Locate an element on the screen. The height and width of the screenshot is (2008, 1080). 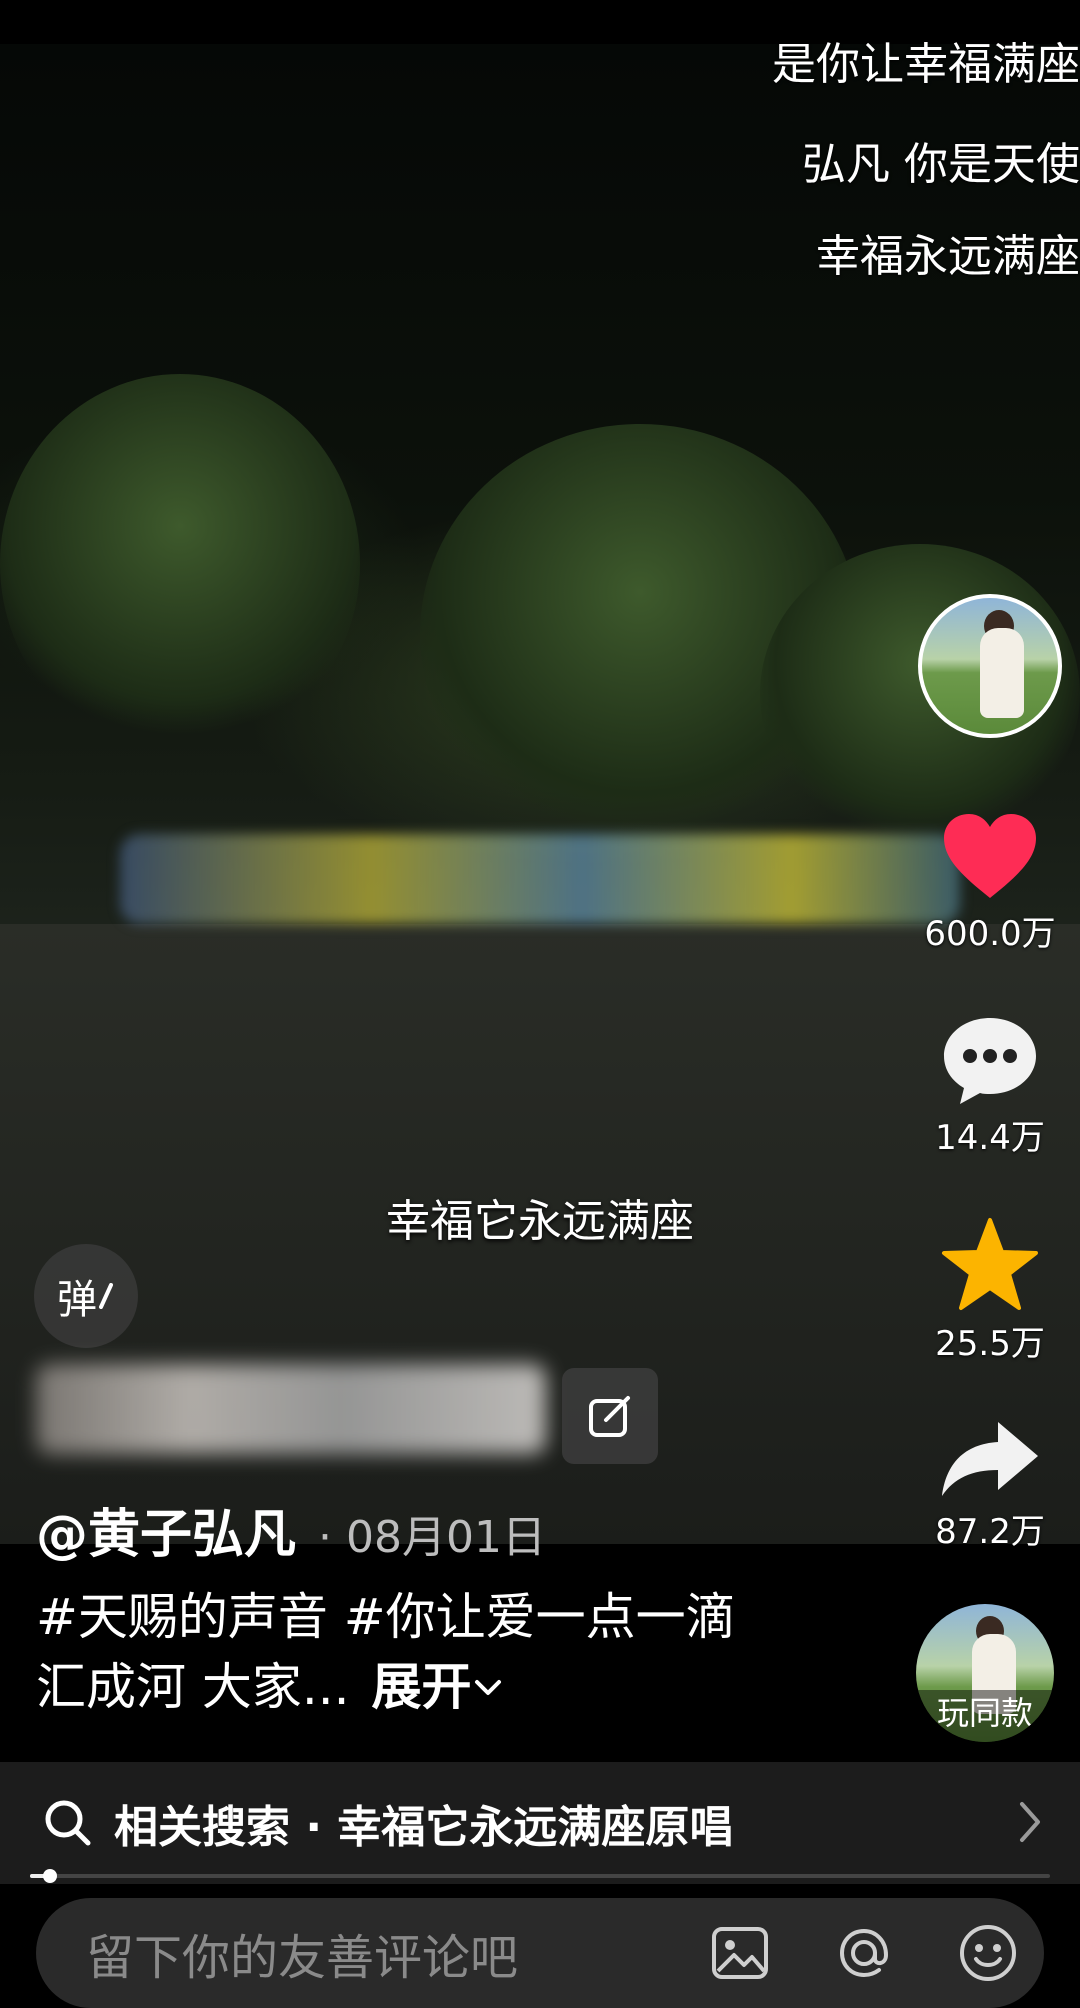
author-avatar is located at coordinates (990, 666).